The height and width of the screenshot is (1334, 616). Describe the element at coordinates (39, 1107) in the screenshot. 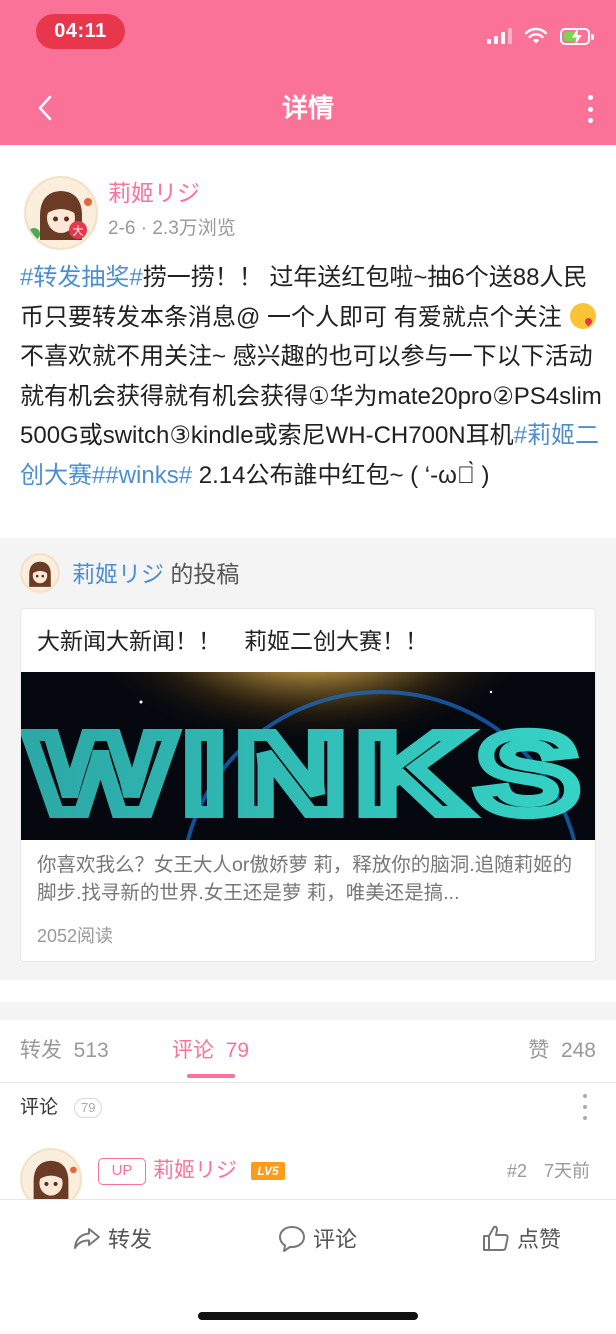

I see `comments-heading: 评论` at that location.